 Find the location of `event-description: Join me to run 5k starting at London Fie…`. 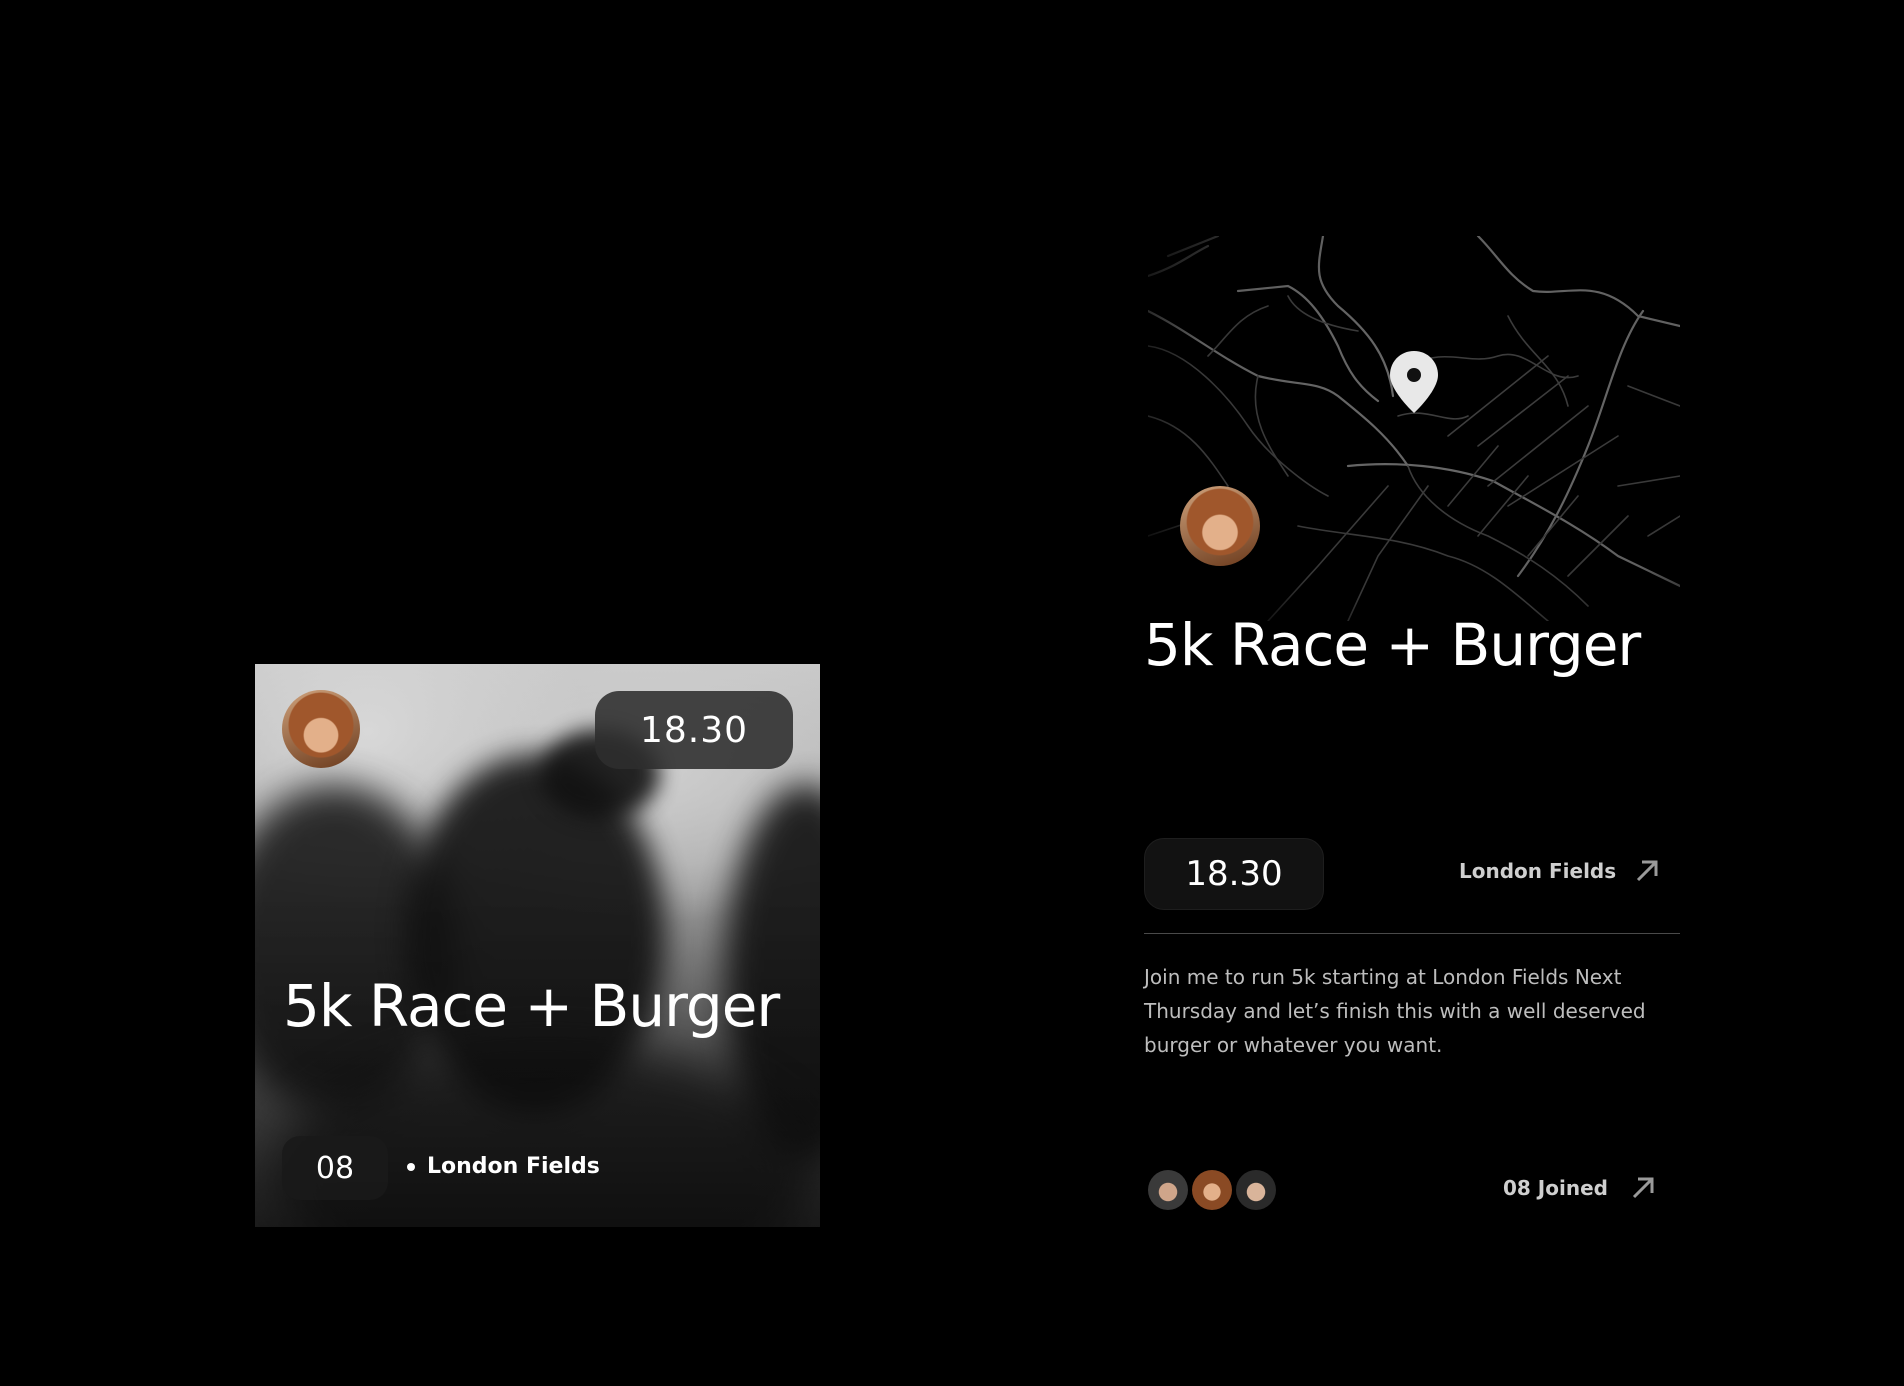

event-description: Join me to run 5k starting at London Fie… is located at coordinates (1395, 1011).